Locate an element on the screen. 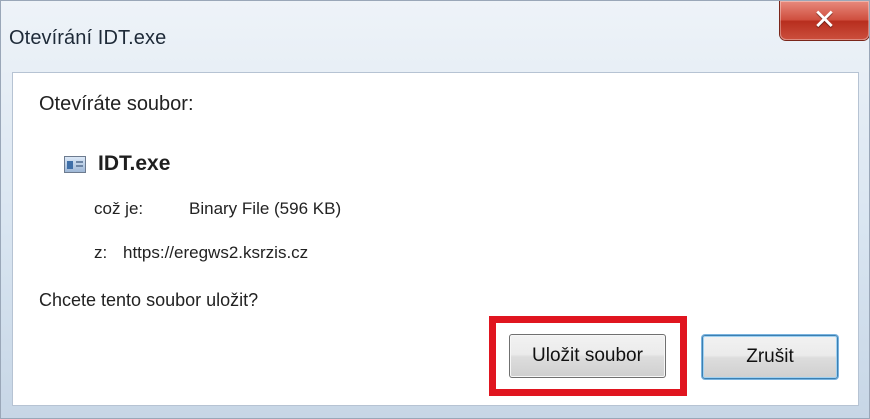 Image resolution: width=870 pixels, height=419 pixels. cancel-button: Zrušit is located at coordinates (770, 357).